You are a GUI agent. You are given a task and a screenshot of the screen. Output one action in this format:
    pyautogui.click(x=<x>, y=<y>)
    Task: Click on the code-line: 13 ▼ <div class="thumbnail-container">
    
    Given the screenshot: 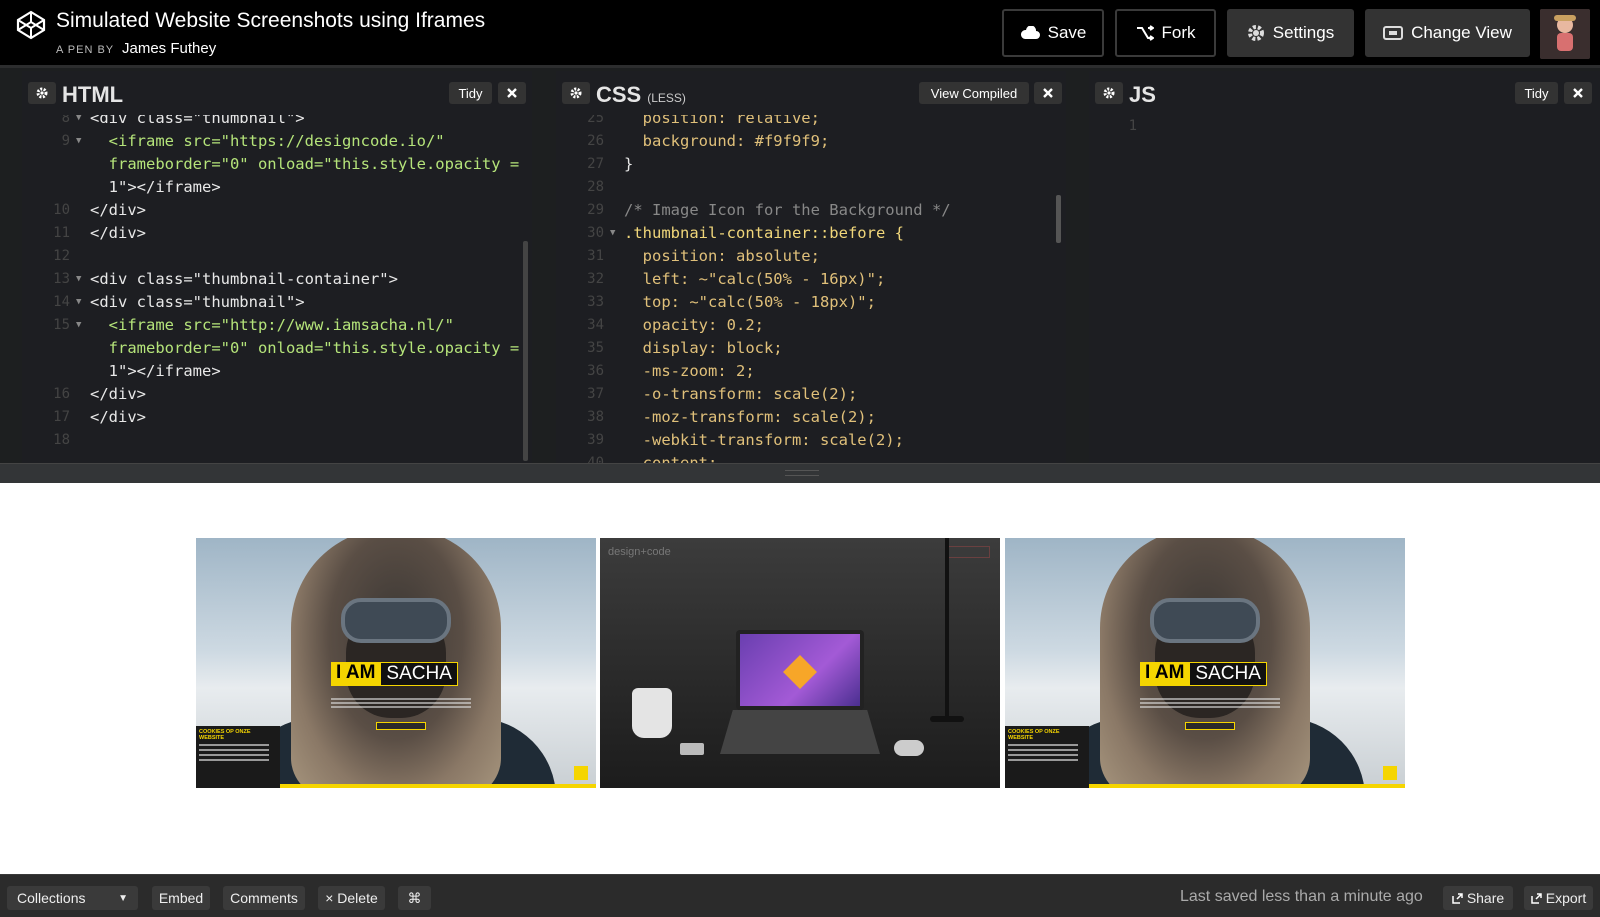 What is the action you would take?
    pyautogui.click(x=277, y=279)
    